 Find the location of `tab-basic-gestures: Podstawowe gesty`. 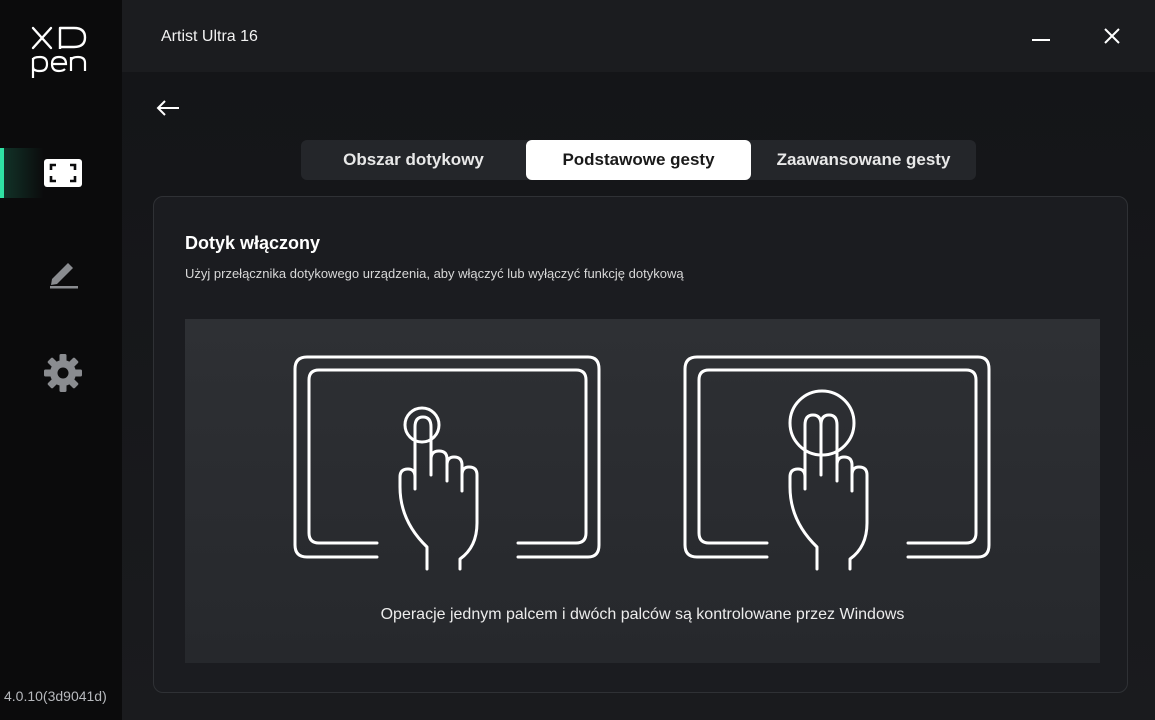

tab-basic-gestures: Podstawowe gesty is located at coordinates (638, 160).